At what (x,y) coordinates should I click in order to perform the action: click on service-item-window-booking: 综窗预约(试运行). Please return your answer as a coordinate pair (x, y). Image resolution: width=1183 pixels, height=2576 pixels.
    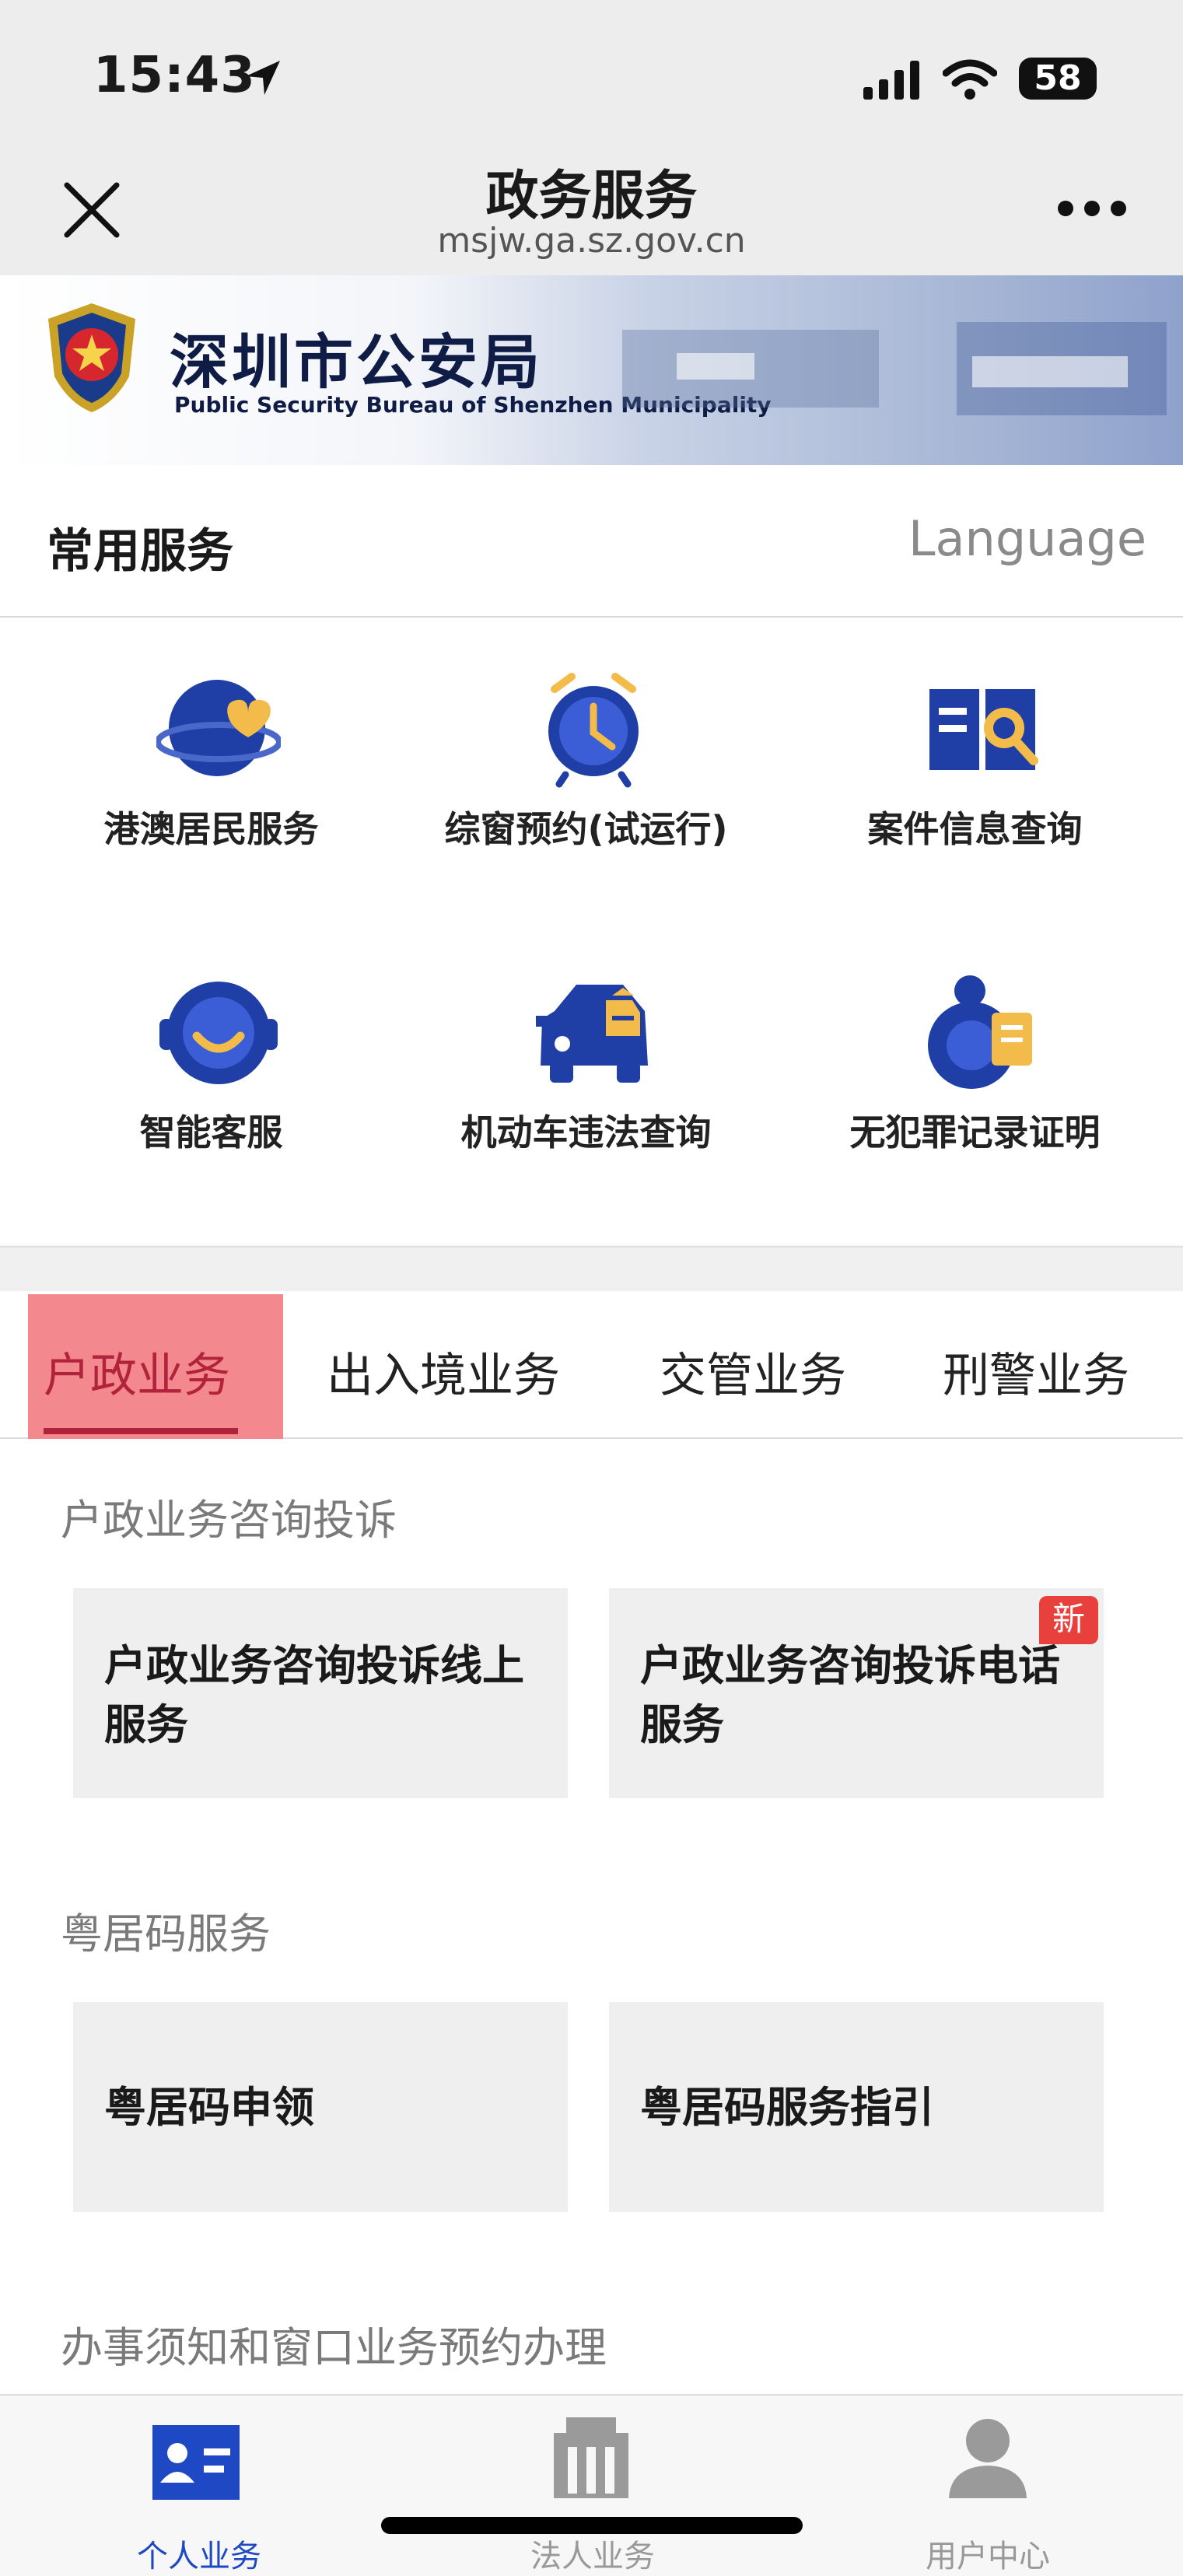
    Looking at the image, I should click on (586, 769).